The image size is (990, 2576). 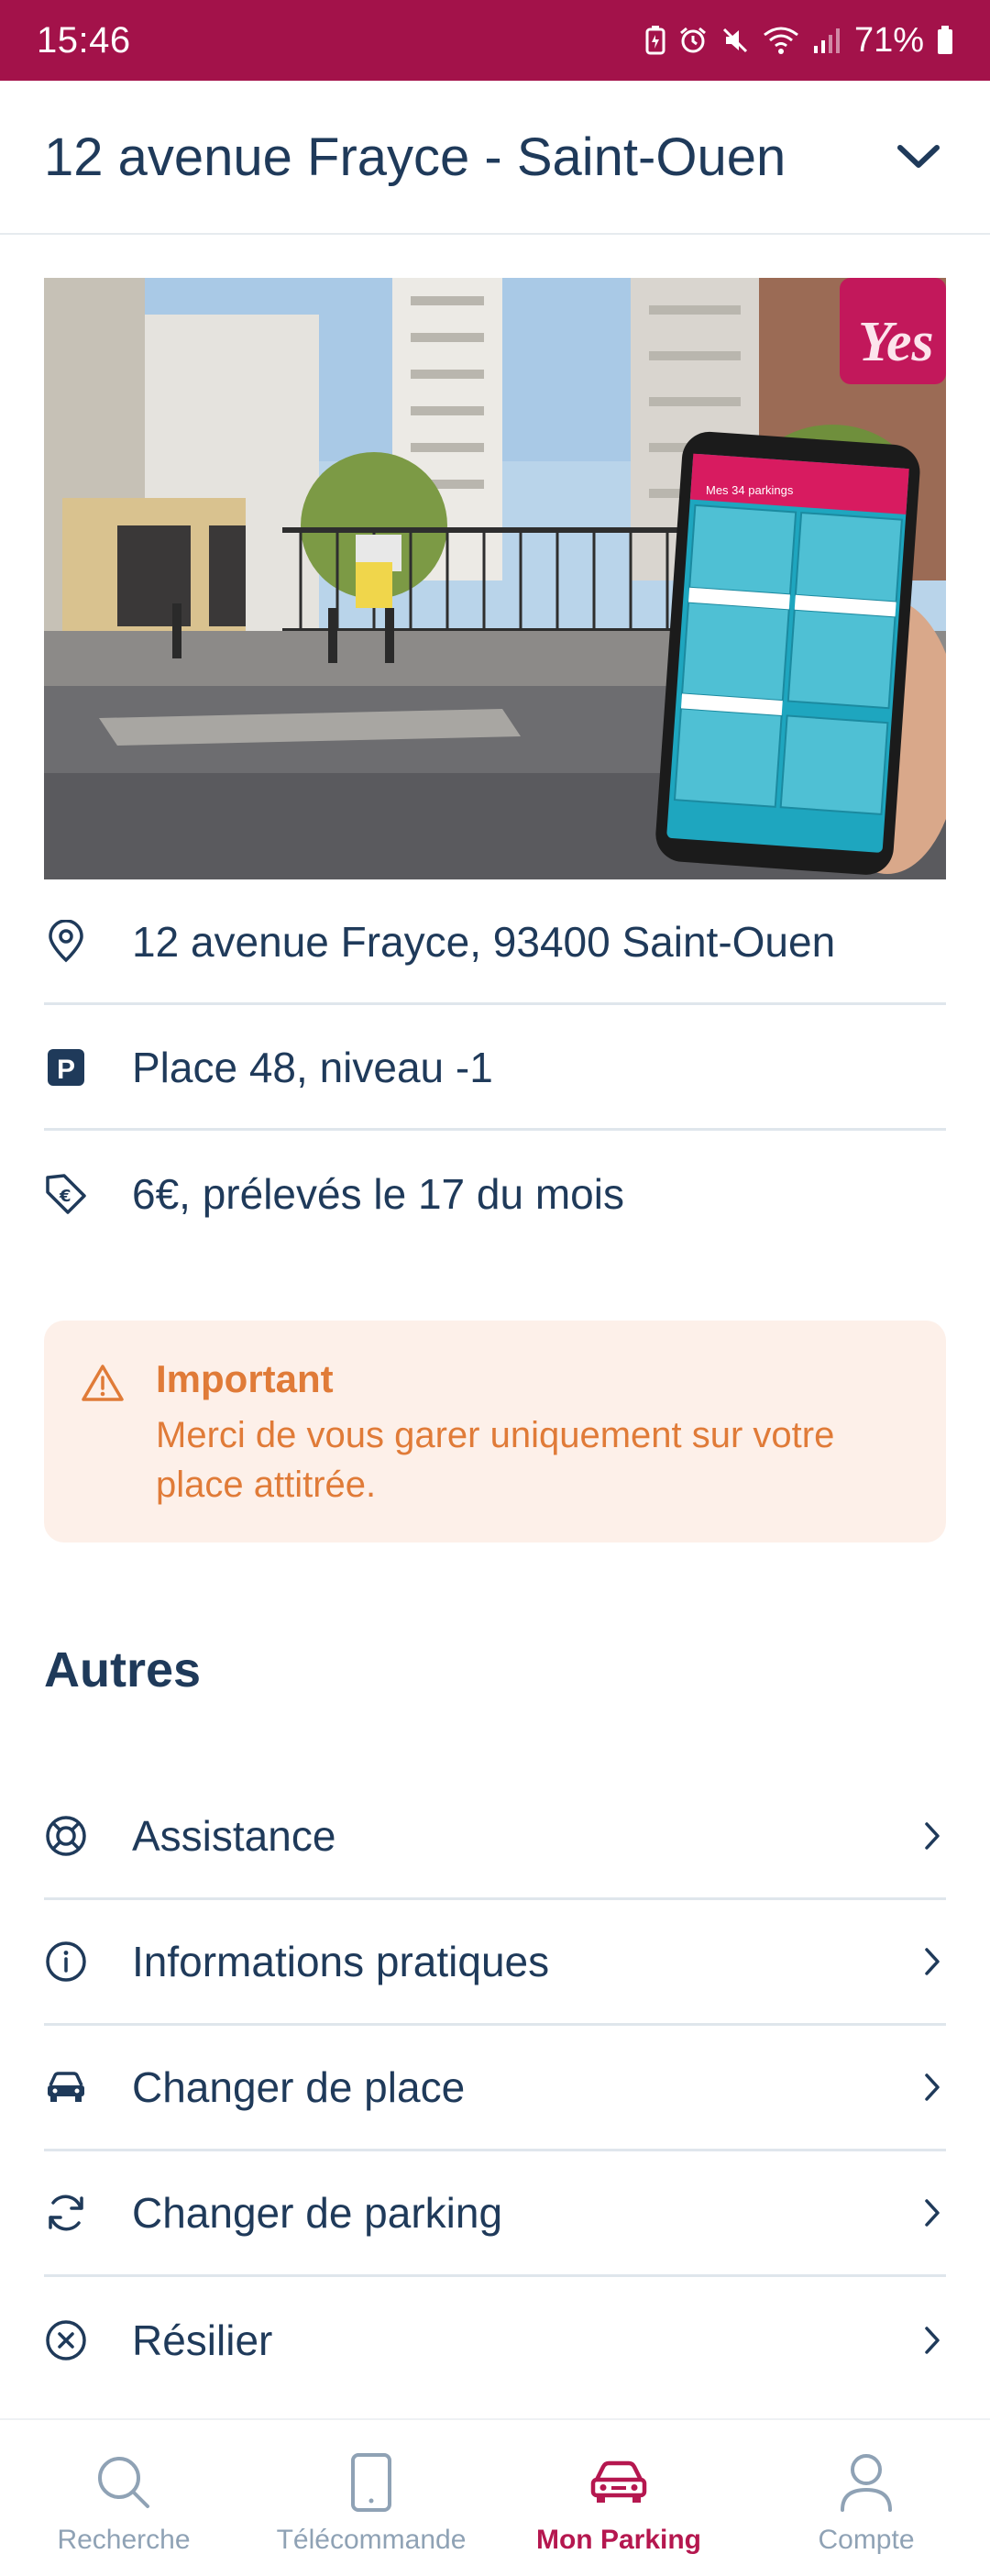 I want to click on price-text: 6€, prélevés le 17 du mois, so click(x=378, y=1194).